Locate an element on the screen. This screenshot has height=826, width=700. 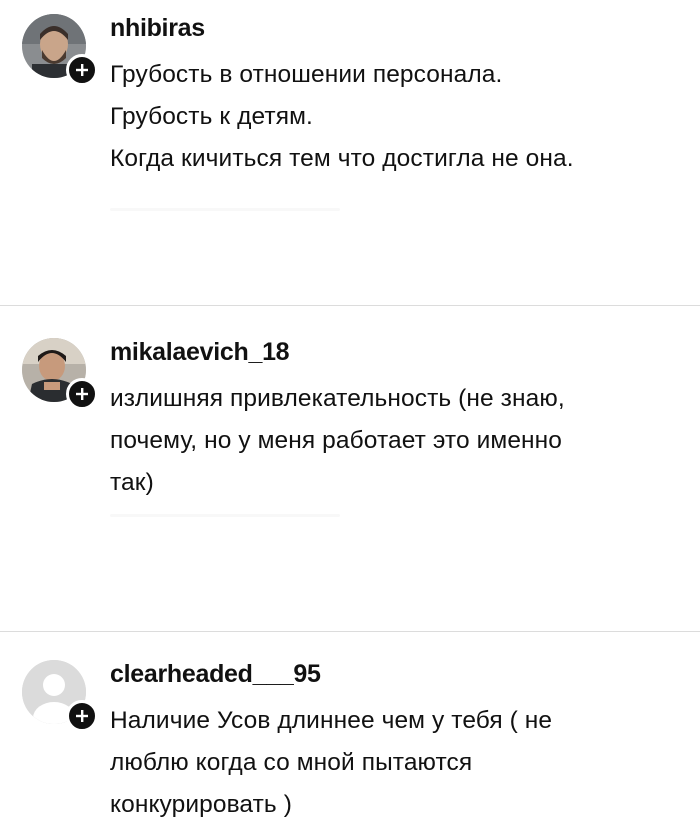
comment-username: nhibiras is located at coordinates (157, 28).